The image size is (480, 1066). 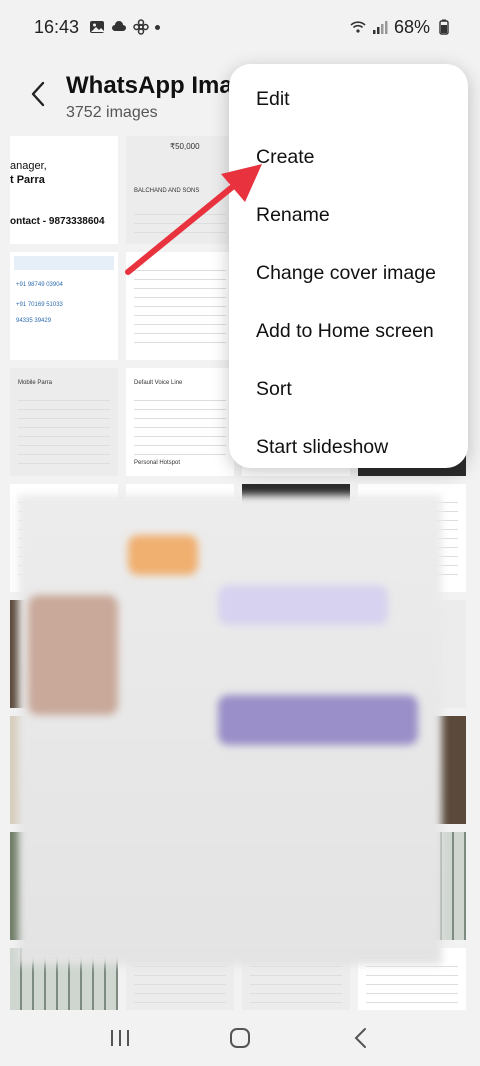 I want to click on navigation-bar, so click(x=240, y=1038).